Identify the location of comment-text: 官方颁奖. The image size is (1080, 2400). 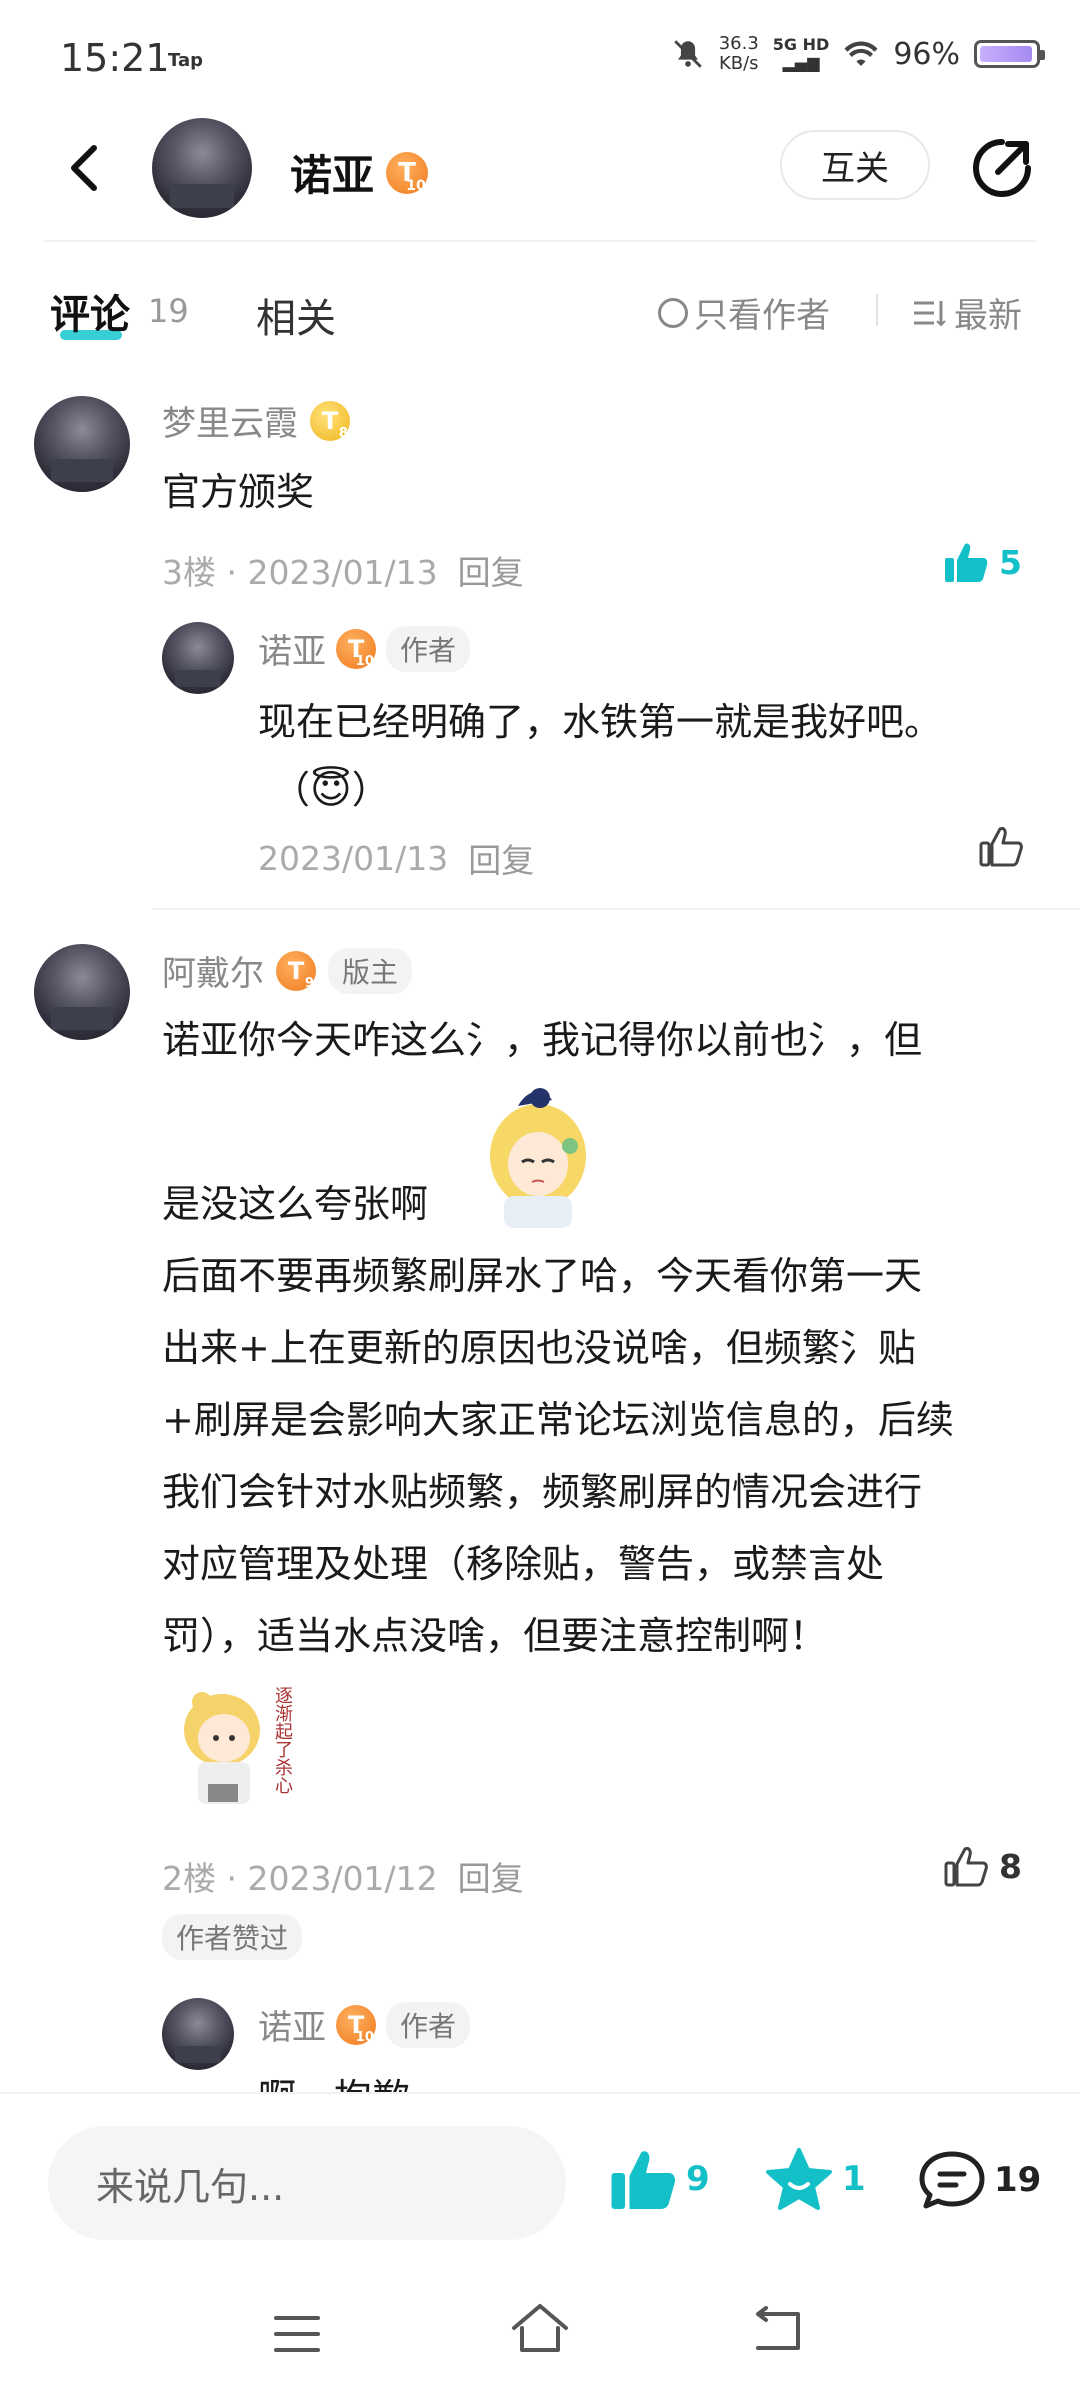
(238, 492).